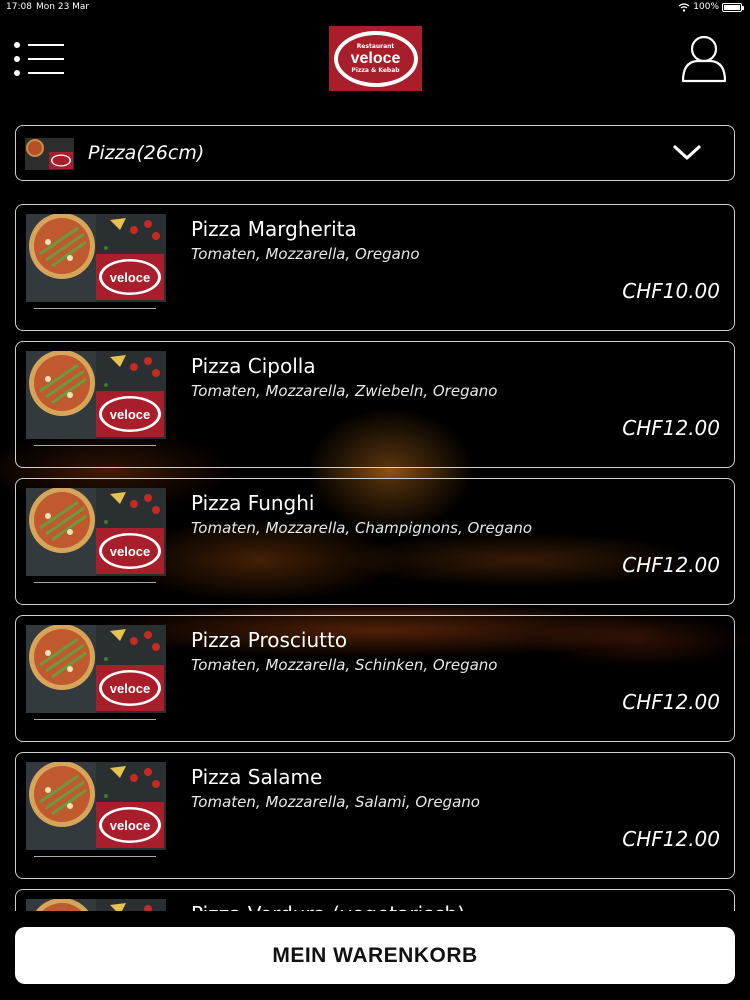 The height and width of the screenshot is (1000, 750). What do you see at coordinates (328, 906) in the screenshot?
I see `product-name: Pizza Verdura (vegetarisch)` at bounding box center [328, 906].